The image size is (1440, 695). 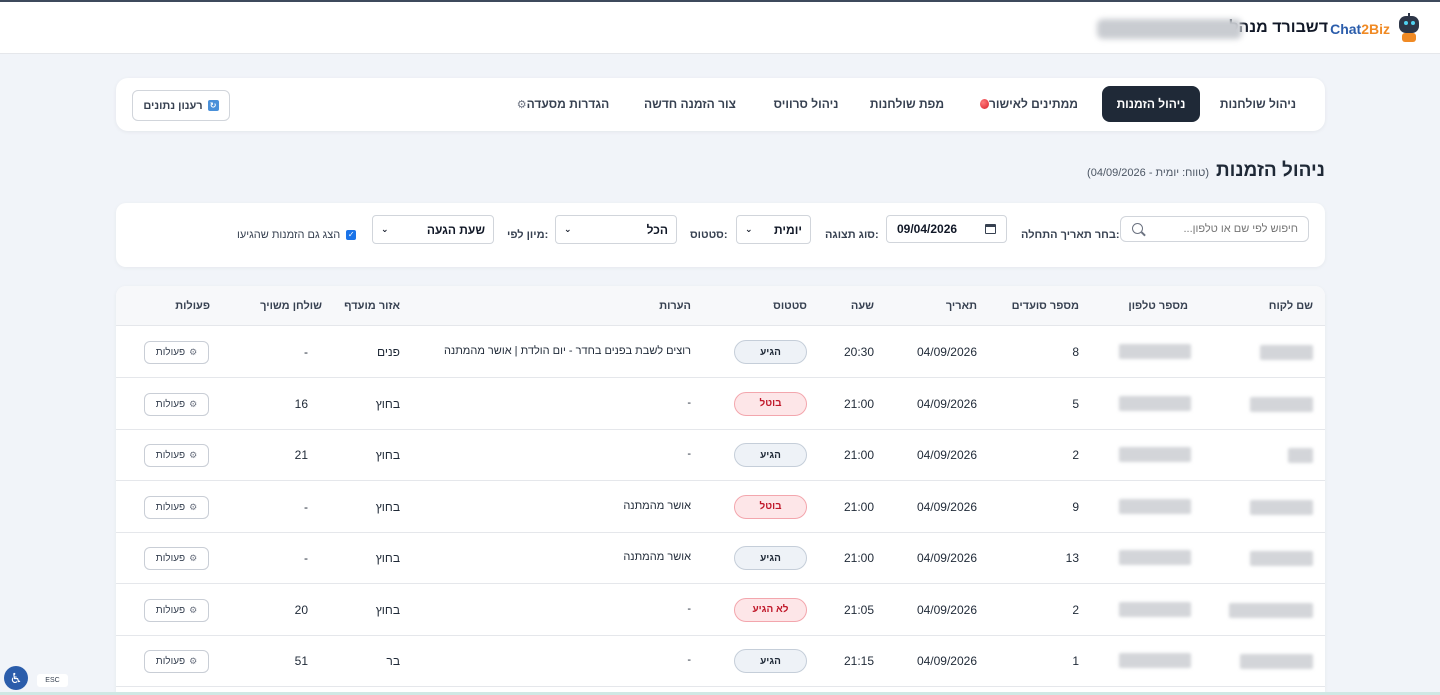 I want to click on table-row: 2 04/09/2026 21:05 לא הגיע - בחוץ 20 פעולות ⚙, so click(x=720, y=610).